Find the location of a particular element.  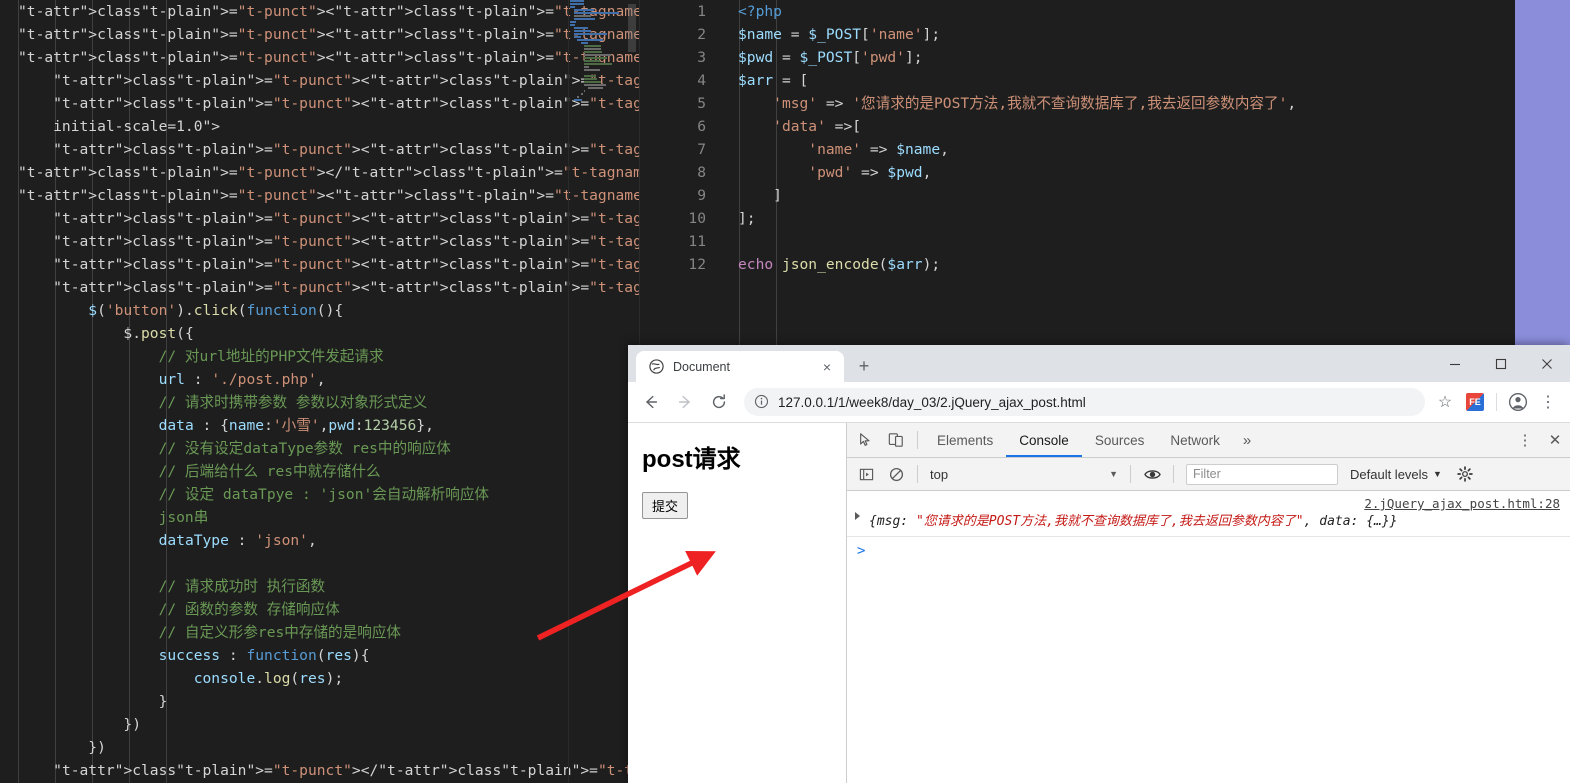

code-line: 8 'pwd' => $pwd, is located at coordinates (1077, 172).